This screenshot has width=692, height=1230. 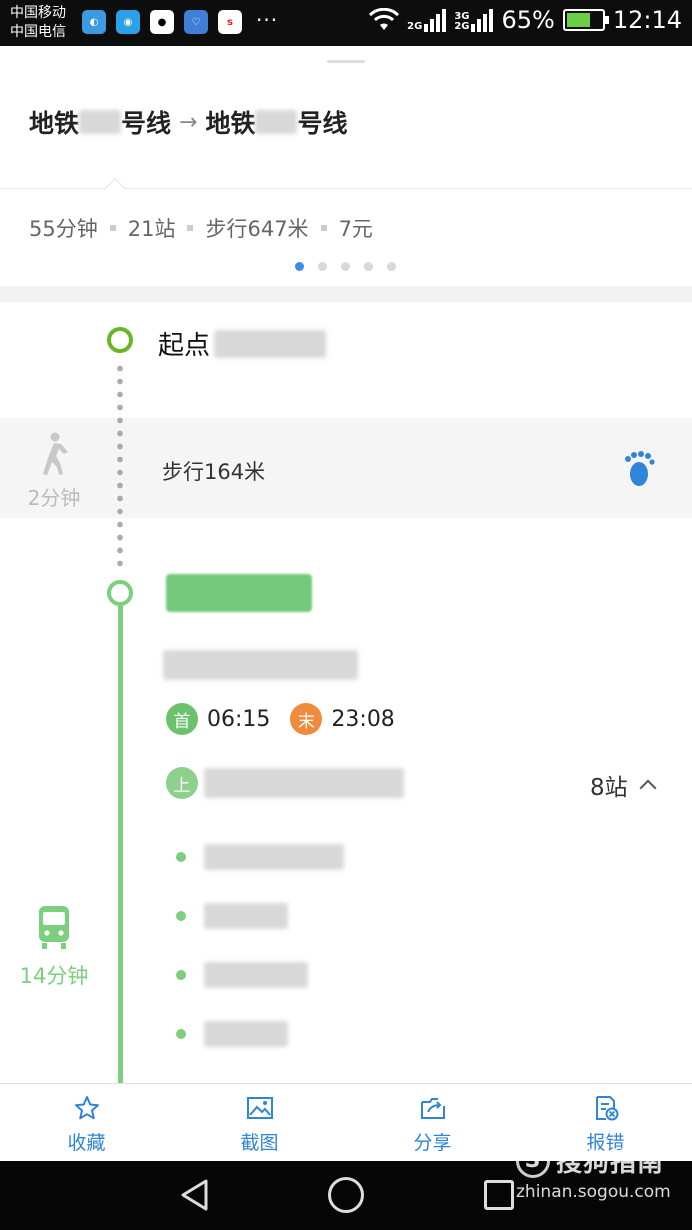 What do you see at coordinates (63, 229) in the screenshot?
I see `summary-duration: 55分钟` at bounding box center [63, 229].